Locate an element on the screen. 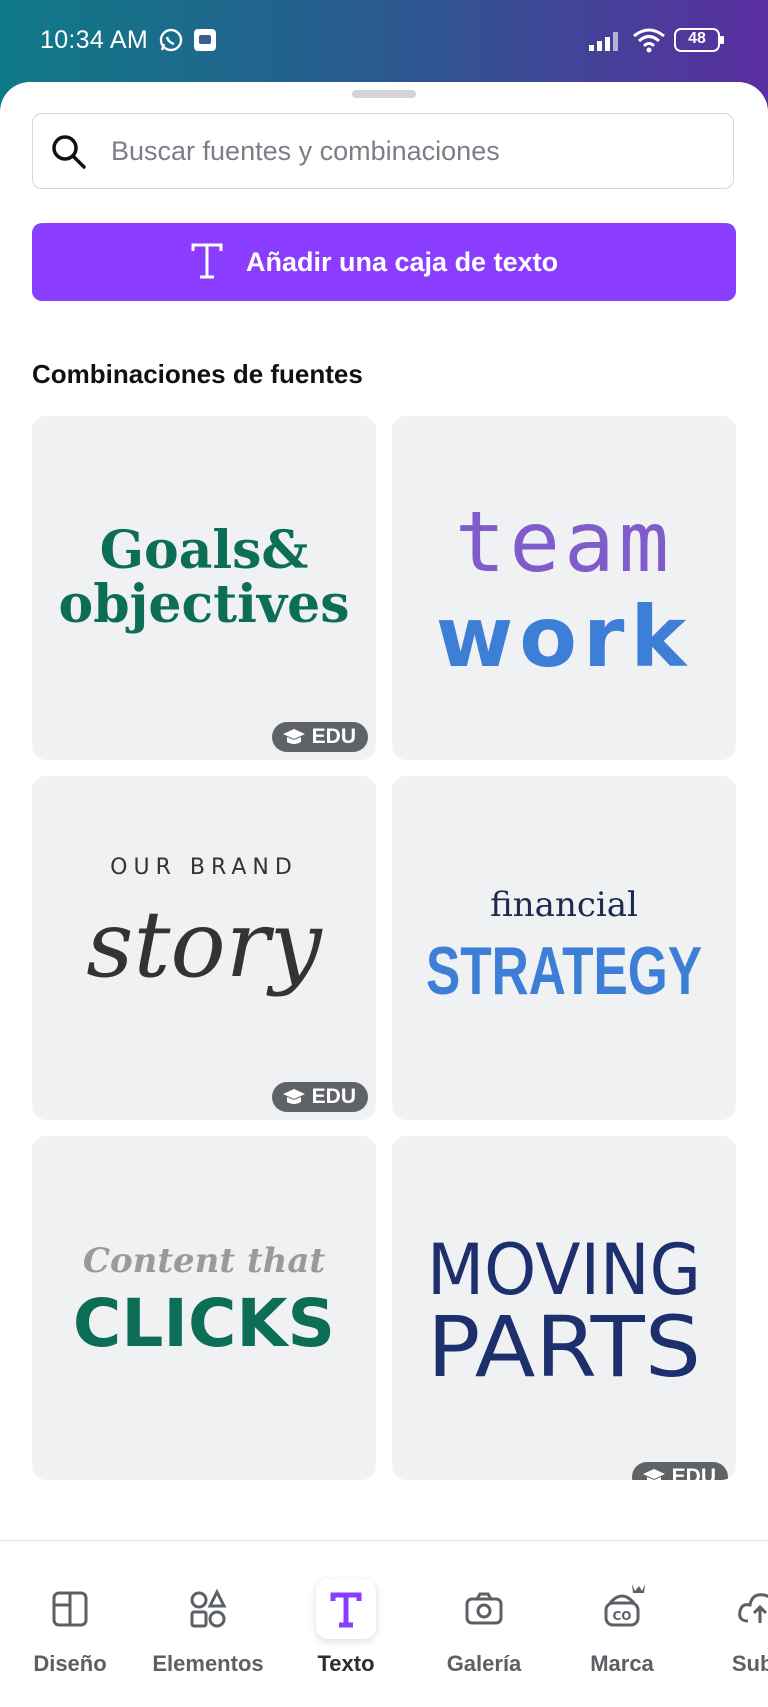 The height and width of the screenshot is (1707, 768). combo-line2: objectives is located at coordinates (204, 604).